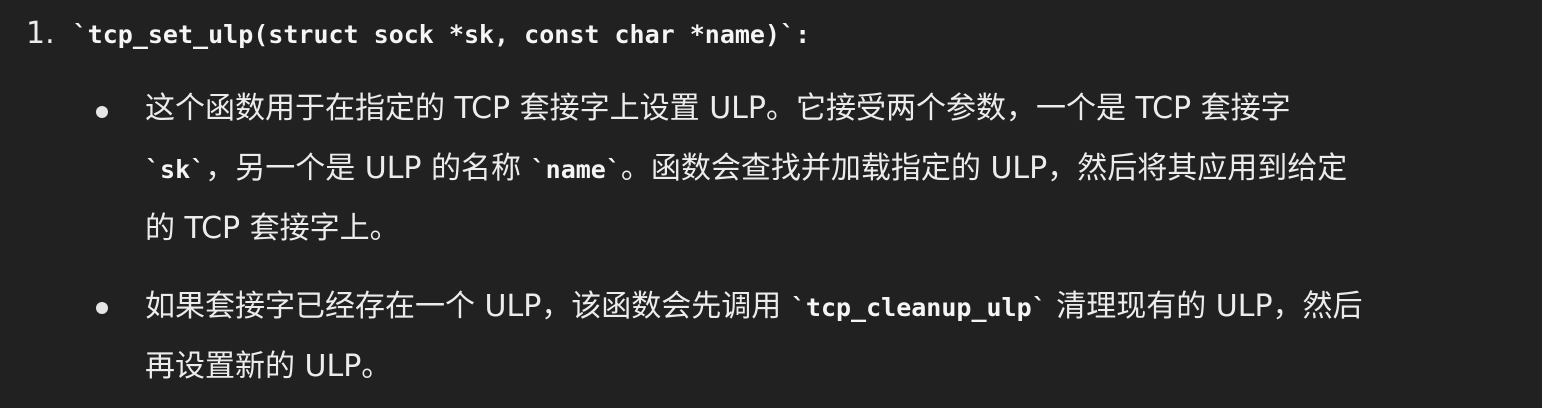 The width and height of the screenshot is (1542, 408). Describe the element at coordinates (175, 169) in the screenshot. I see `inline-code-sk: `sk`` at that location.